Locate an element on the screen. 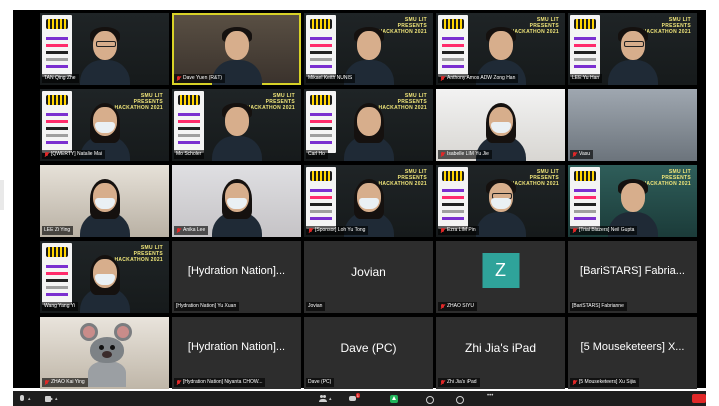 The height and width of the screenshot is (406, 719). participant-display-name: Dave (PC) is located at coordinates (368, 348).